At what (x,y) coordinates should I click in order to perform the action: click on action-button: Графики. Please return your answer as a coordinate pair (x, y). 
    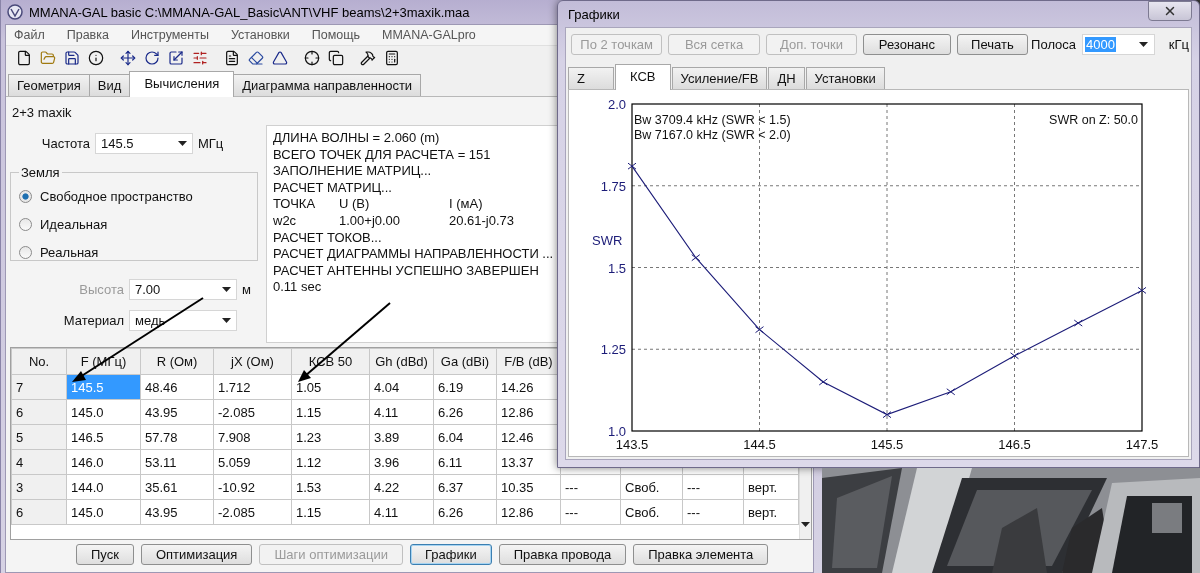
    Looking at the image, I should click on (451, 554).